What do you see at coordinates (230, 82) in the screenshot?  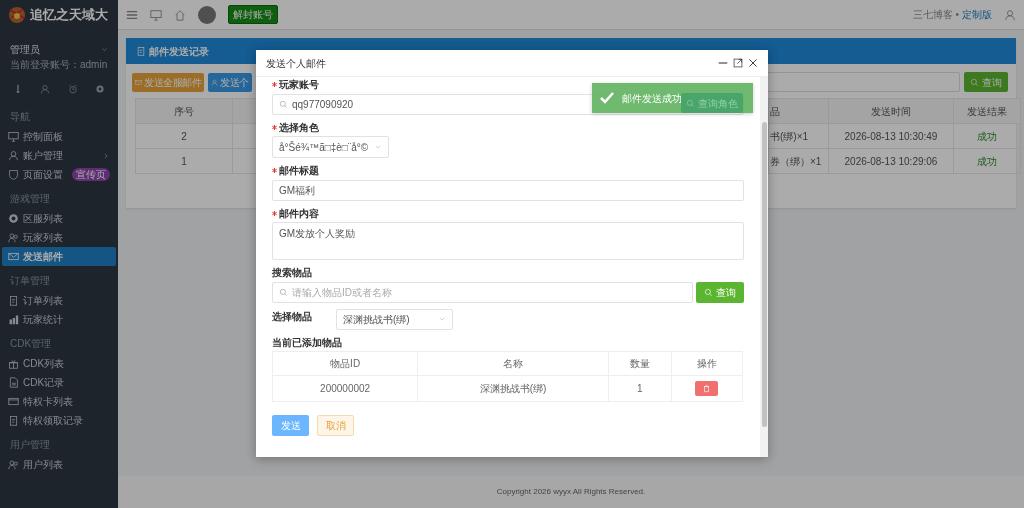 I see `send-mail-button: 发送个` at bounding box center [230, 82].